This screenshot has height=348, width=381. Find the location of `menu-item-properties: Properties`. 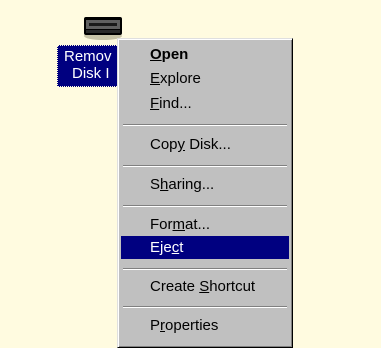

menu-item-properties: Properties is located at coordinates (205, 325).